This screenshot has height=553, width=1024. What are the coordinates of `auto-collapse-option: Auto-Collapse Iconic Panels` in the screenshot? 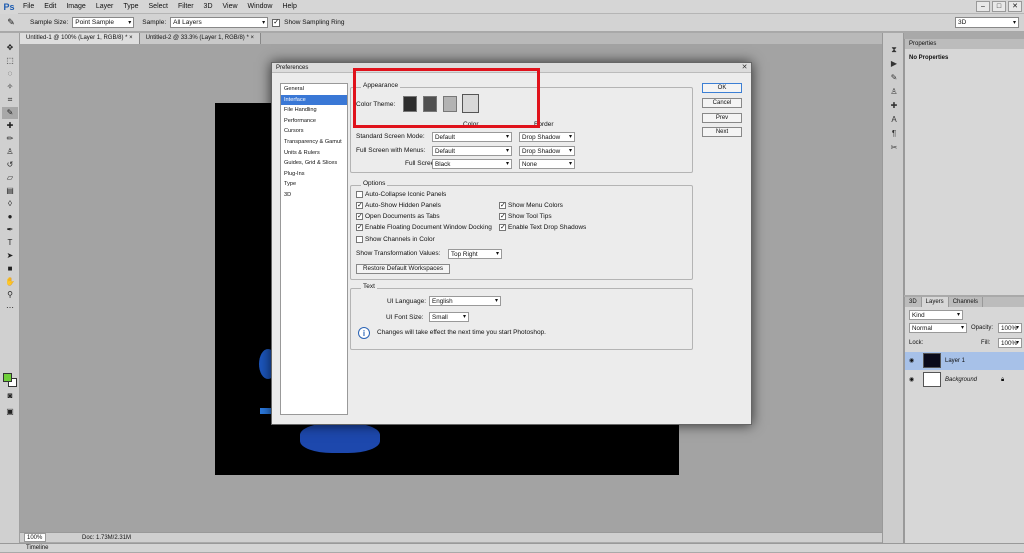 It's located at (401, 194).